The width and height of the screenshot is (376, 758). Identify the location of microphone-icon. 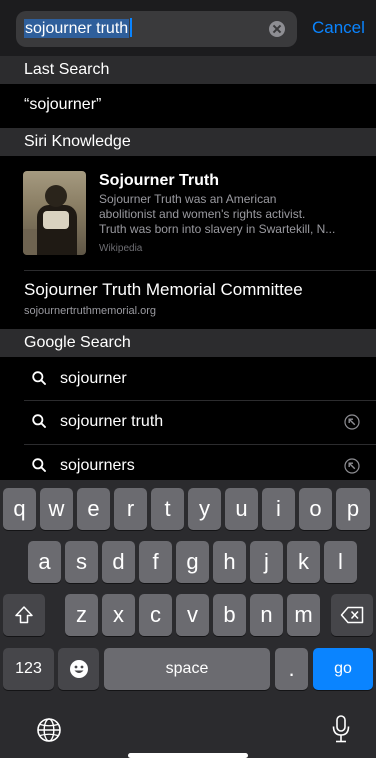
(341, 729).